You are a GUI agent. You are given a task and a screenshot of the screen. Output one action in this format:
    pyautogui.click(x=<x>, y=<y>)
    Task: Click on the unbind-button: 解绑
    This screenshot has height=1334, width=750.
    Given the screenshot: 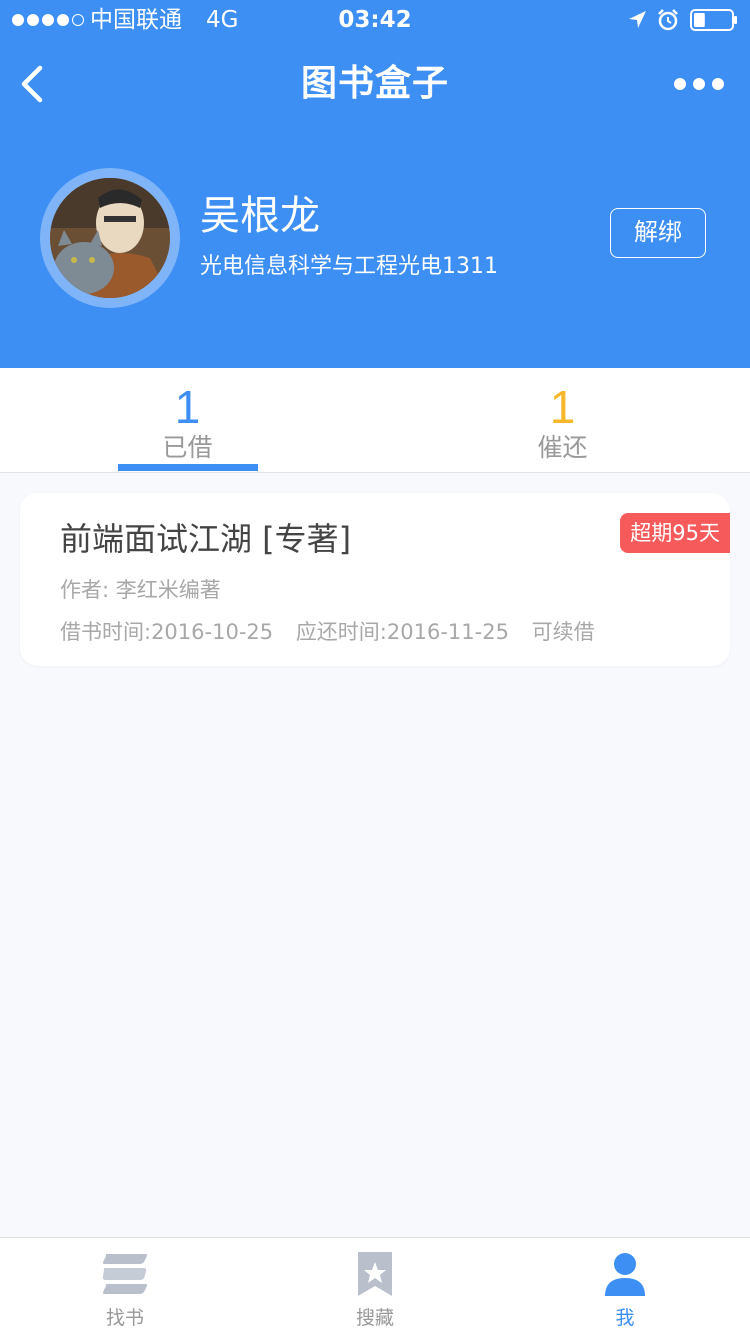 What is the action you would take?
    pyautogui.click(x=658, y=233)
    